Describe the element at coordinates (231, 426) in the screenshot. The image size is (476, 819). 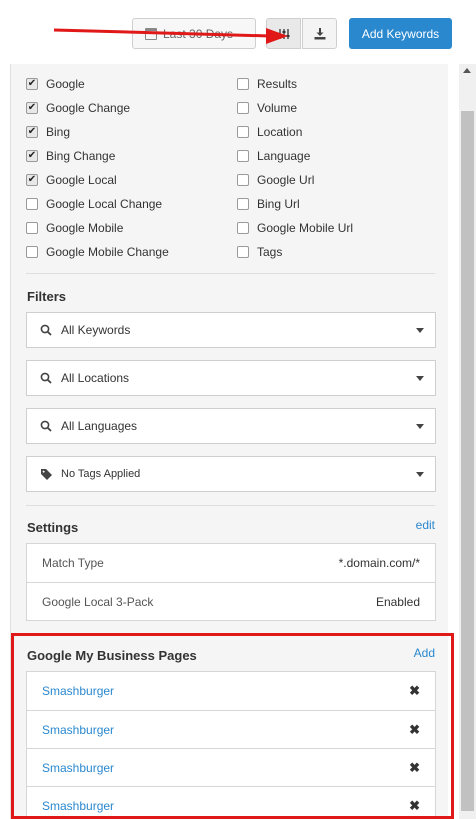
I see `languages-filter-select: All Languages` at that location.